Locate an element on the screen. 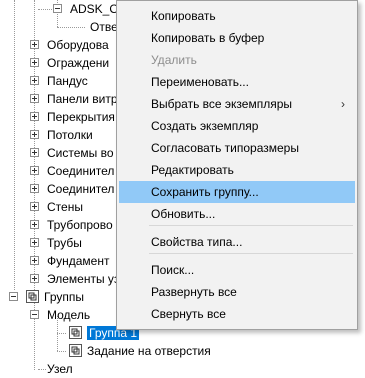 This screenshot has width=365, height=378. menu-item: Развернуть все is located at coordinates (237, 292).